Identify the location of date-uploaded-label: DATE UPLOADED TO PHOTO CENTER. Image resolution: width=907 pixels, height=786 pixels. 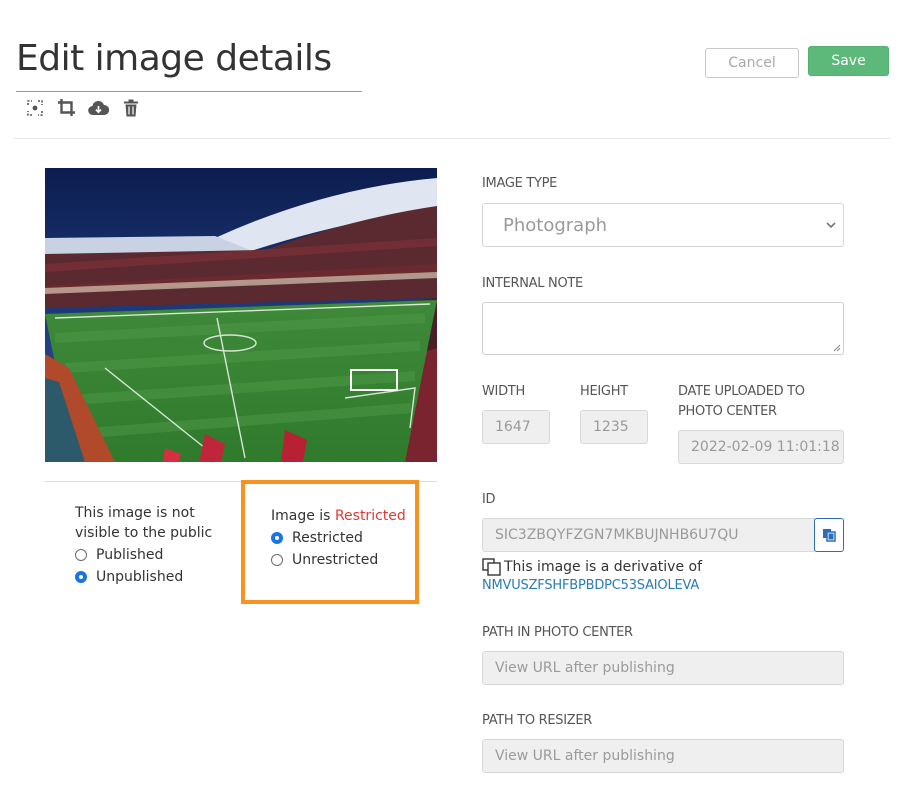
(741, 401).